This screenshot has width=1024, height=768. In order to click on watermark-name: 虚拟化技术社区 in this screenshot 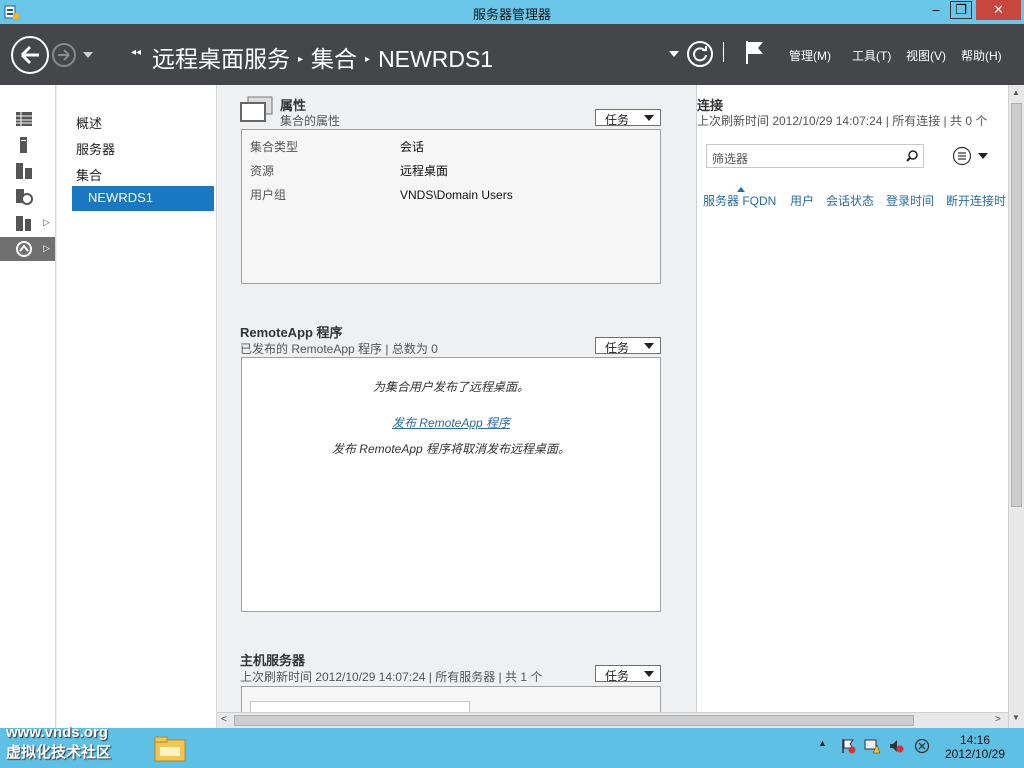, I will do `click(59, 752)`.